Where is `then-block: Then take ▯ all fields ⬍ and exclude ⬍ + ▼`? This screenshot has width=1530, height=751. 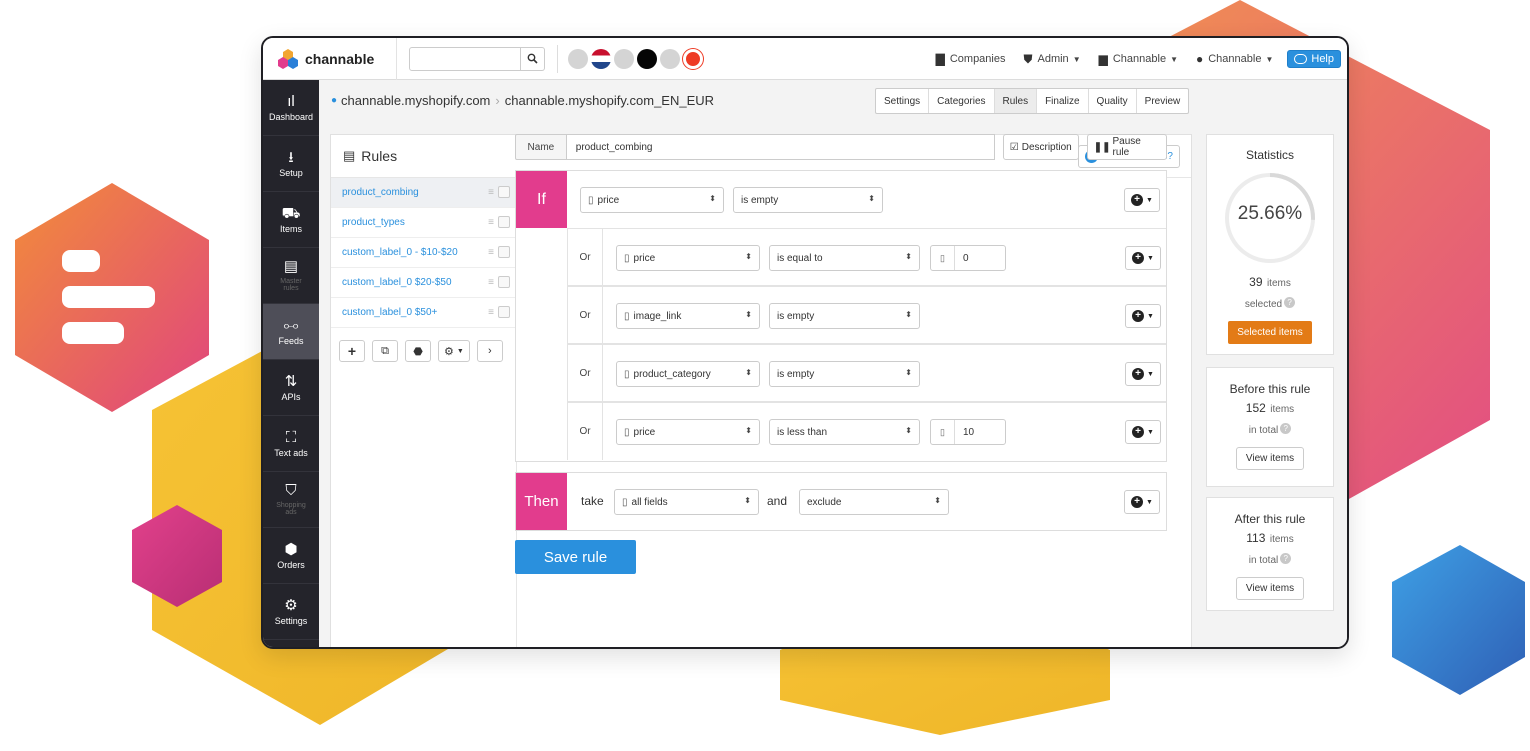 then-block: Then take ▯ all fields ⬍ and exclude ⬍ + ▼ is located at coordinates (841, 501).